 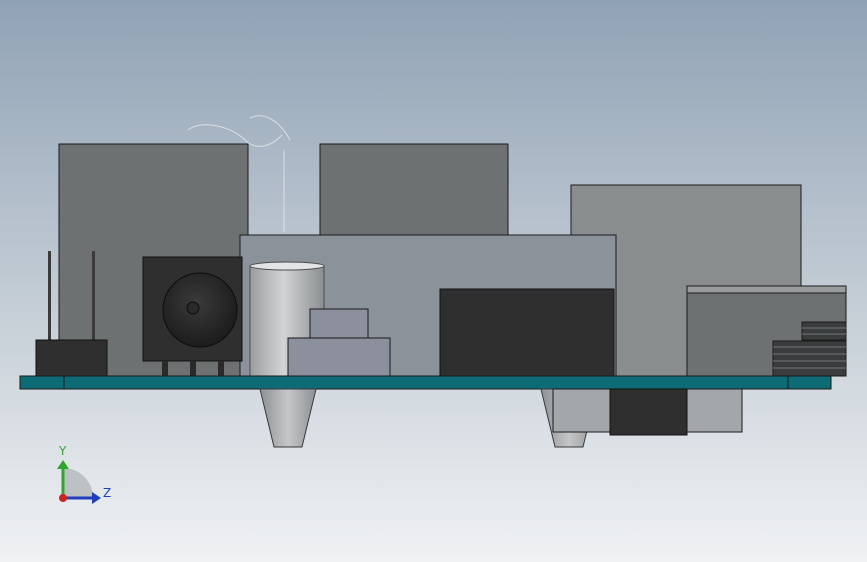 I want to click on center-enclosure, so click(x=414, y=190).